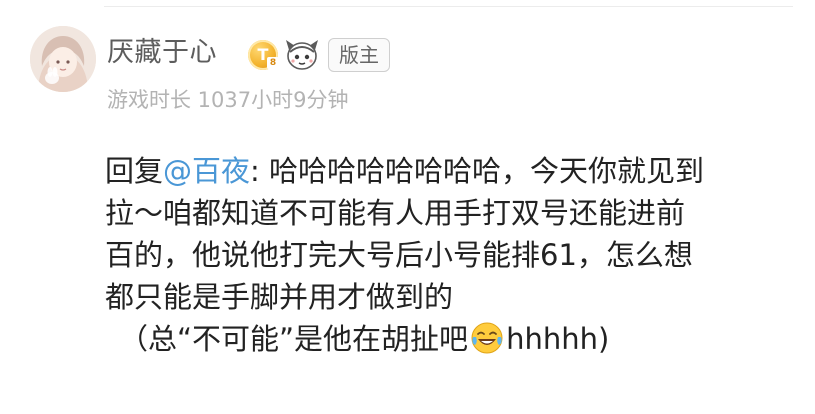 This screenshot has height=414, width=815. I want to click on avatar, so click(63, 59).